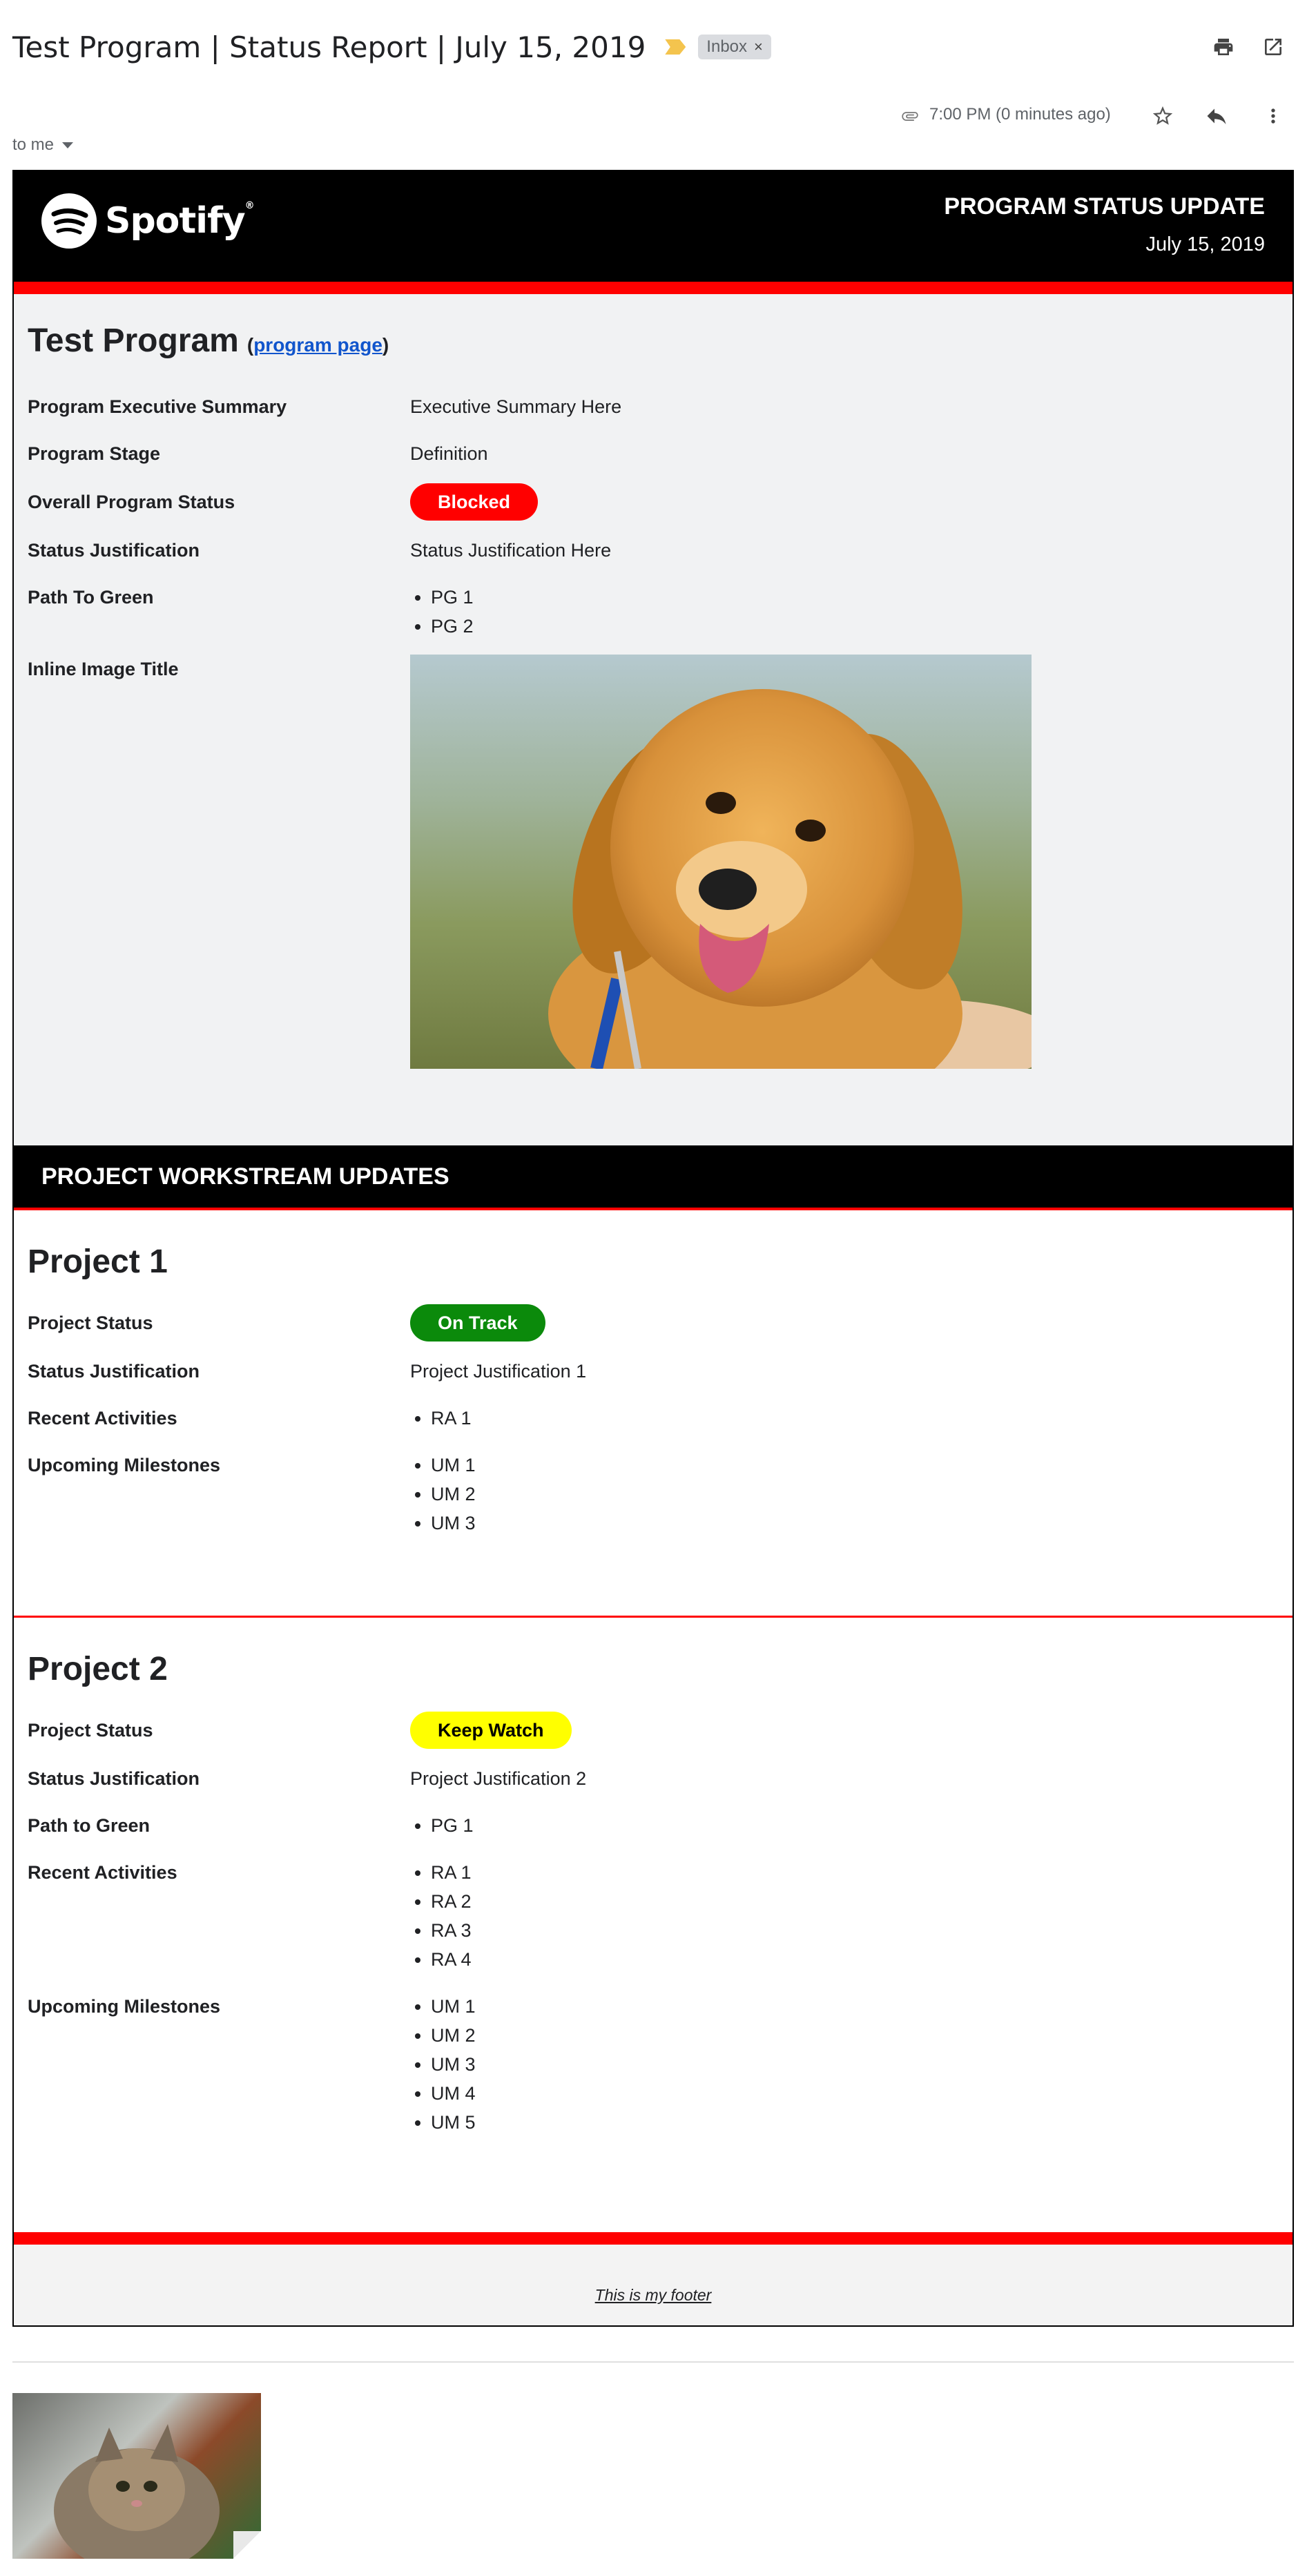 This screenshot has height=2576, width=1307. Describe the element at coordinates (33, 145) in the screenshot. I see `recipient-text: to me` at that location.